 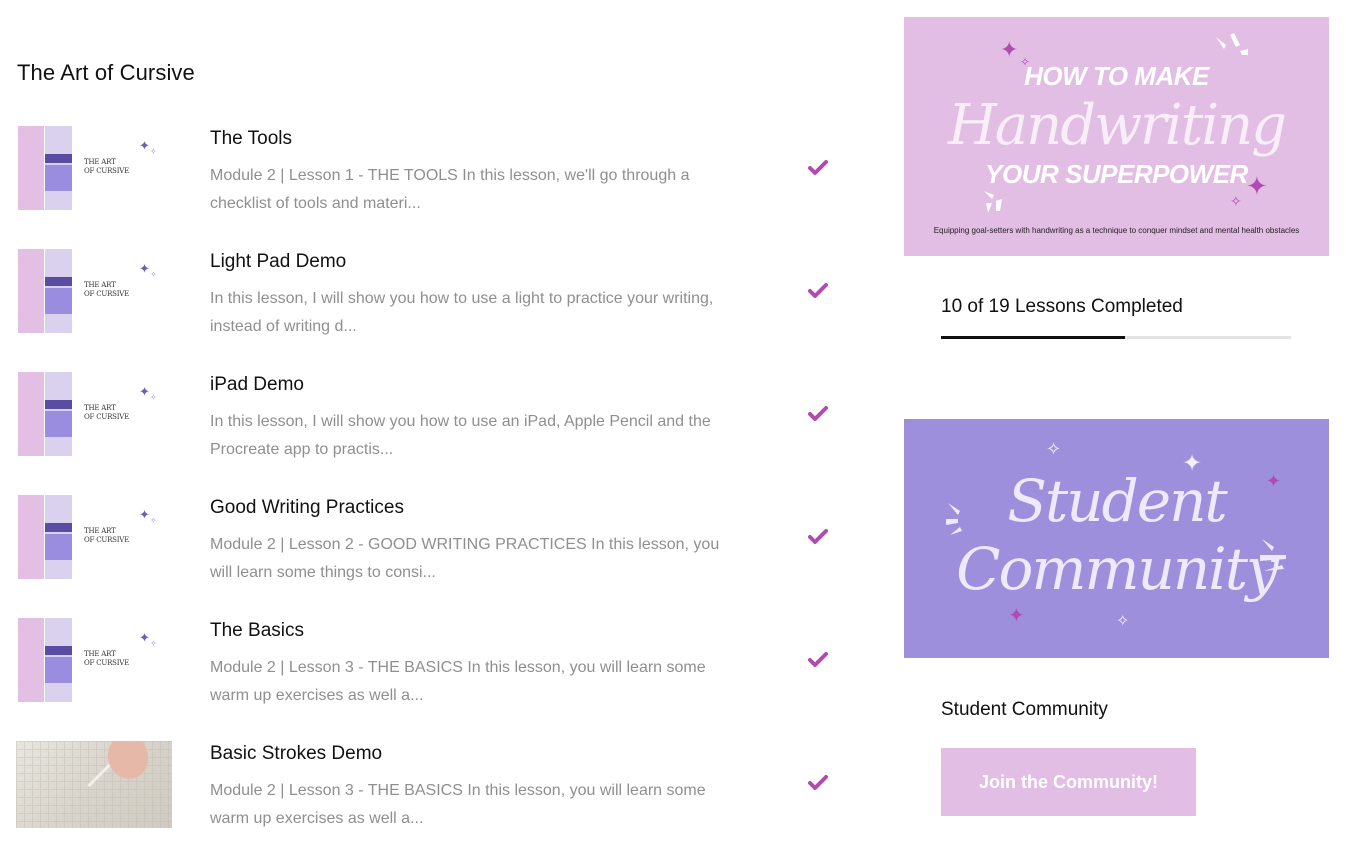 What do you see at coordinates (106, 72) in the screenshot?
I see `course-title: The Art of Cursive` at bounding box center [106, 72].